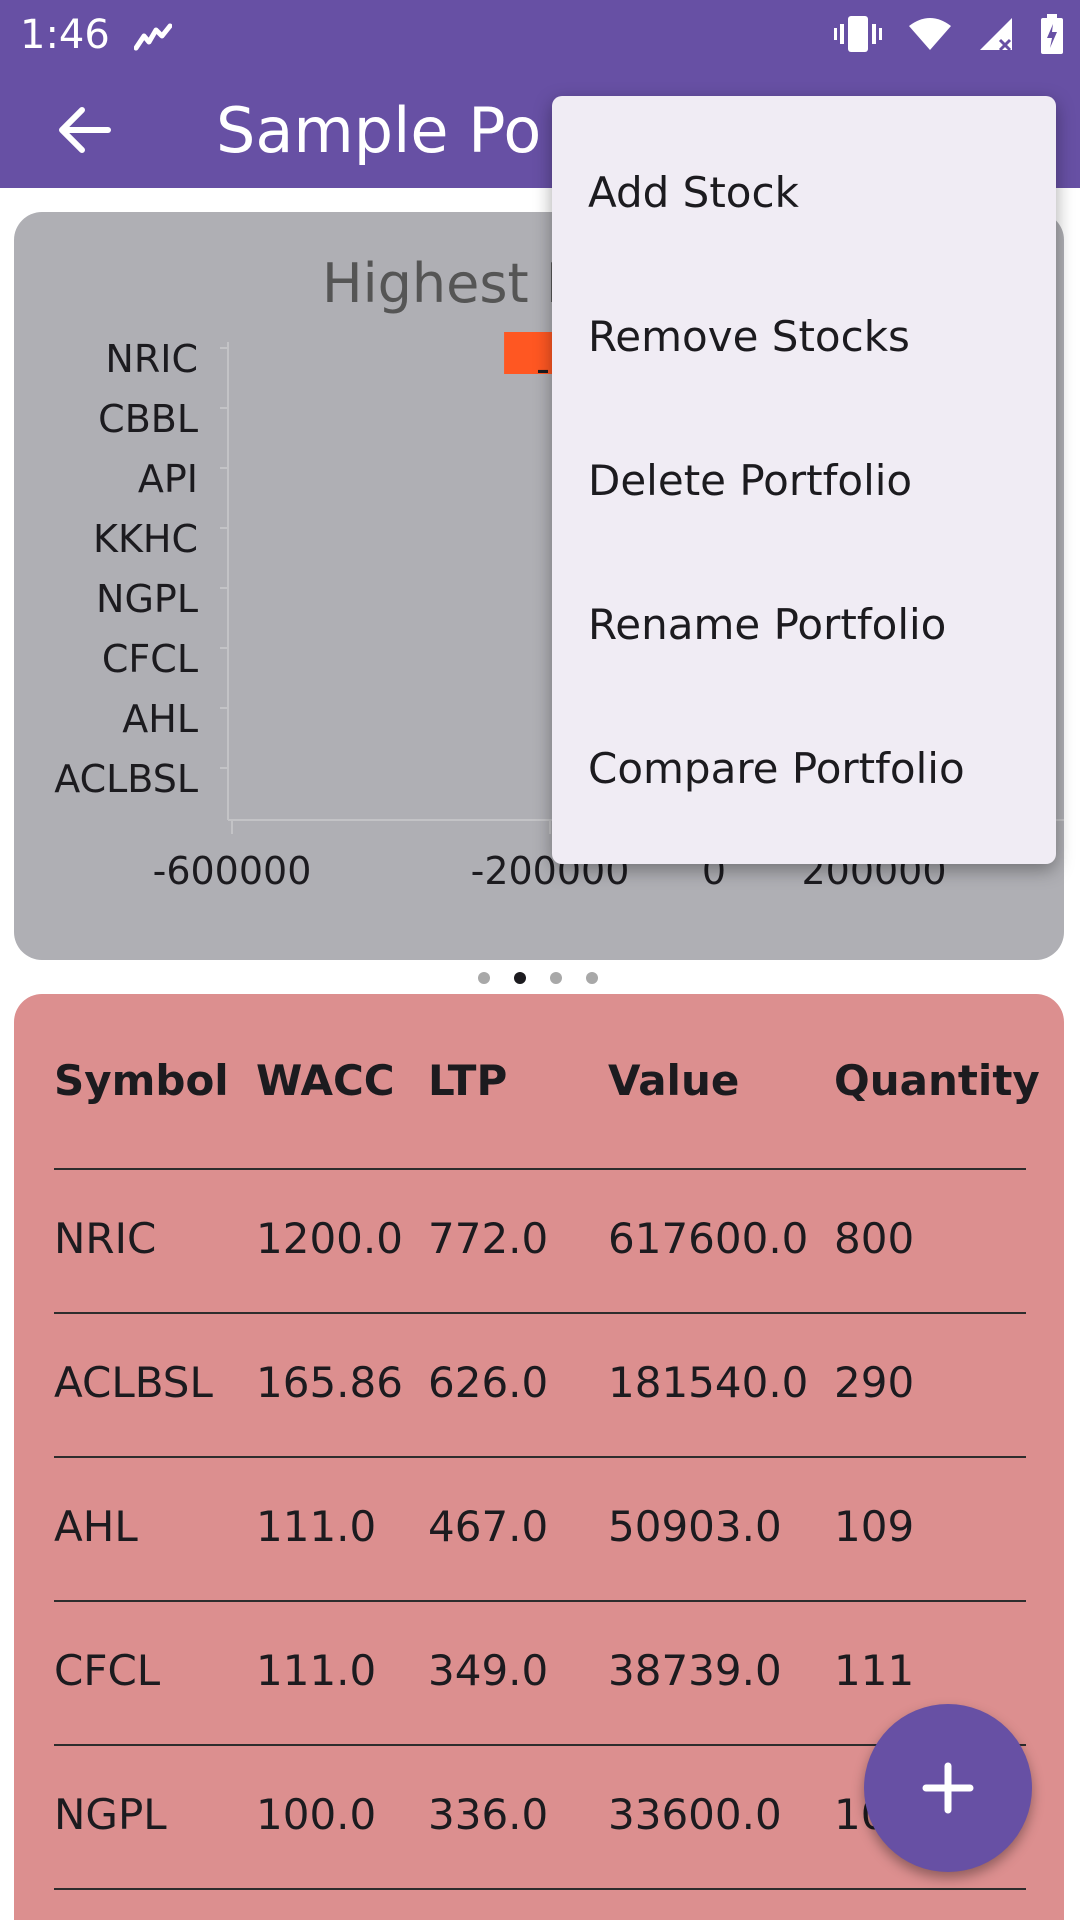 This screenshot has height=1920, width=1080. I want to click on table-cell: 290, so click(874, 1382).